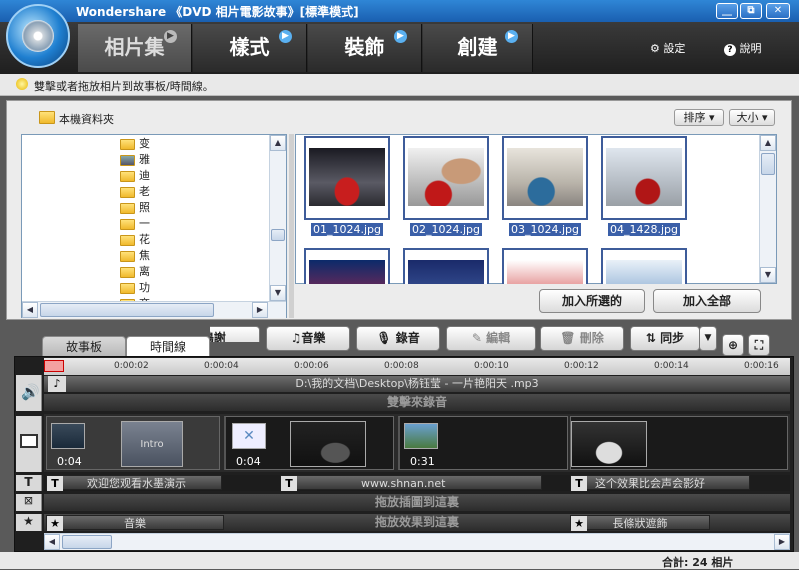  Describe the element at coordinates (733, 345) in the screenshot. I see `zoom-in-button: ⊕` at that location.